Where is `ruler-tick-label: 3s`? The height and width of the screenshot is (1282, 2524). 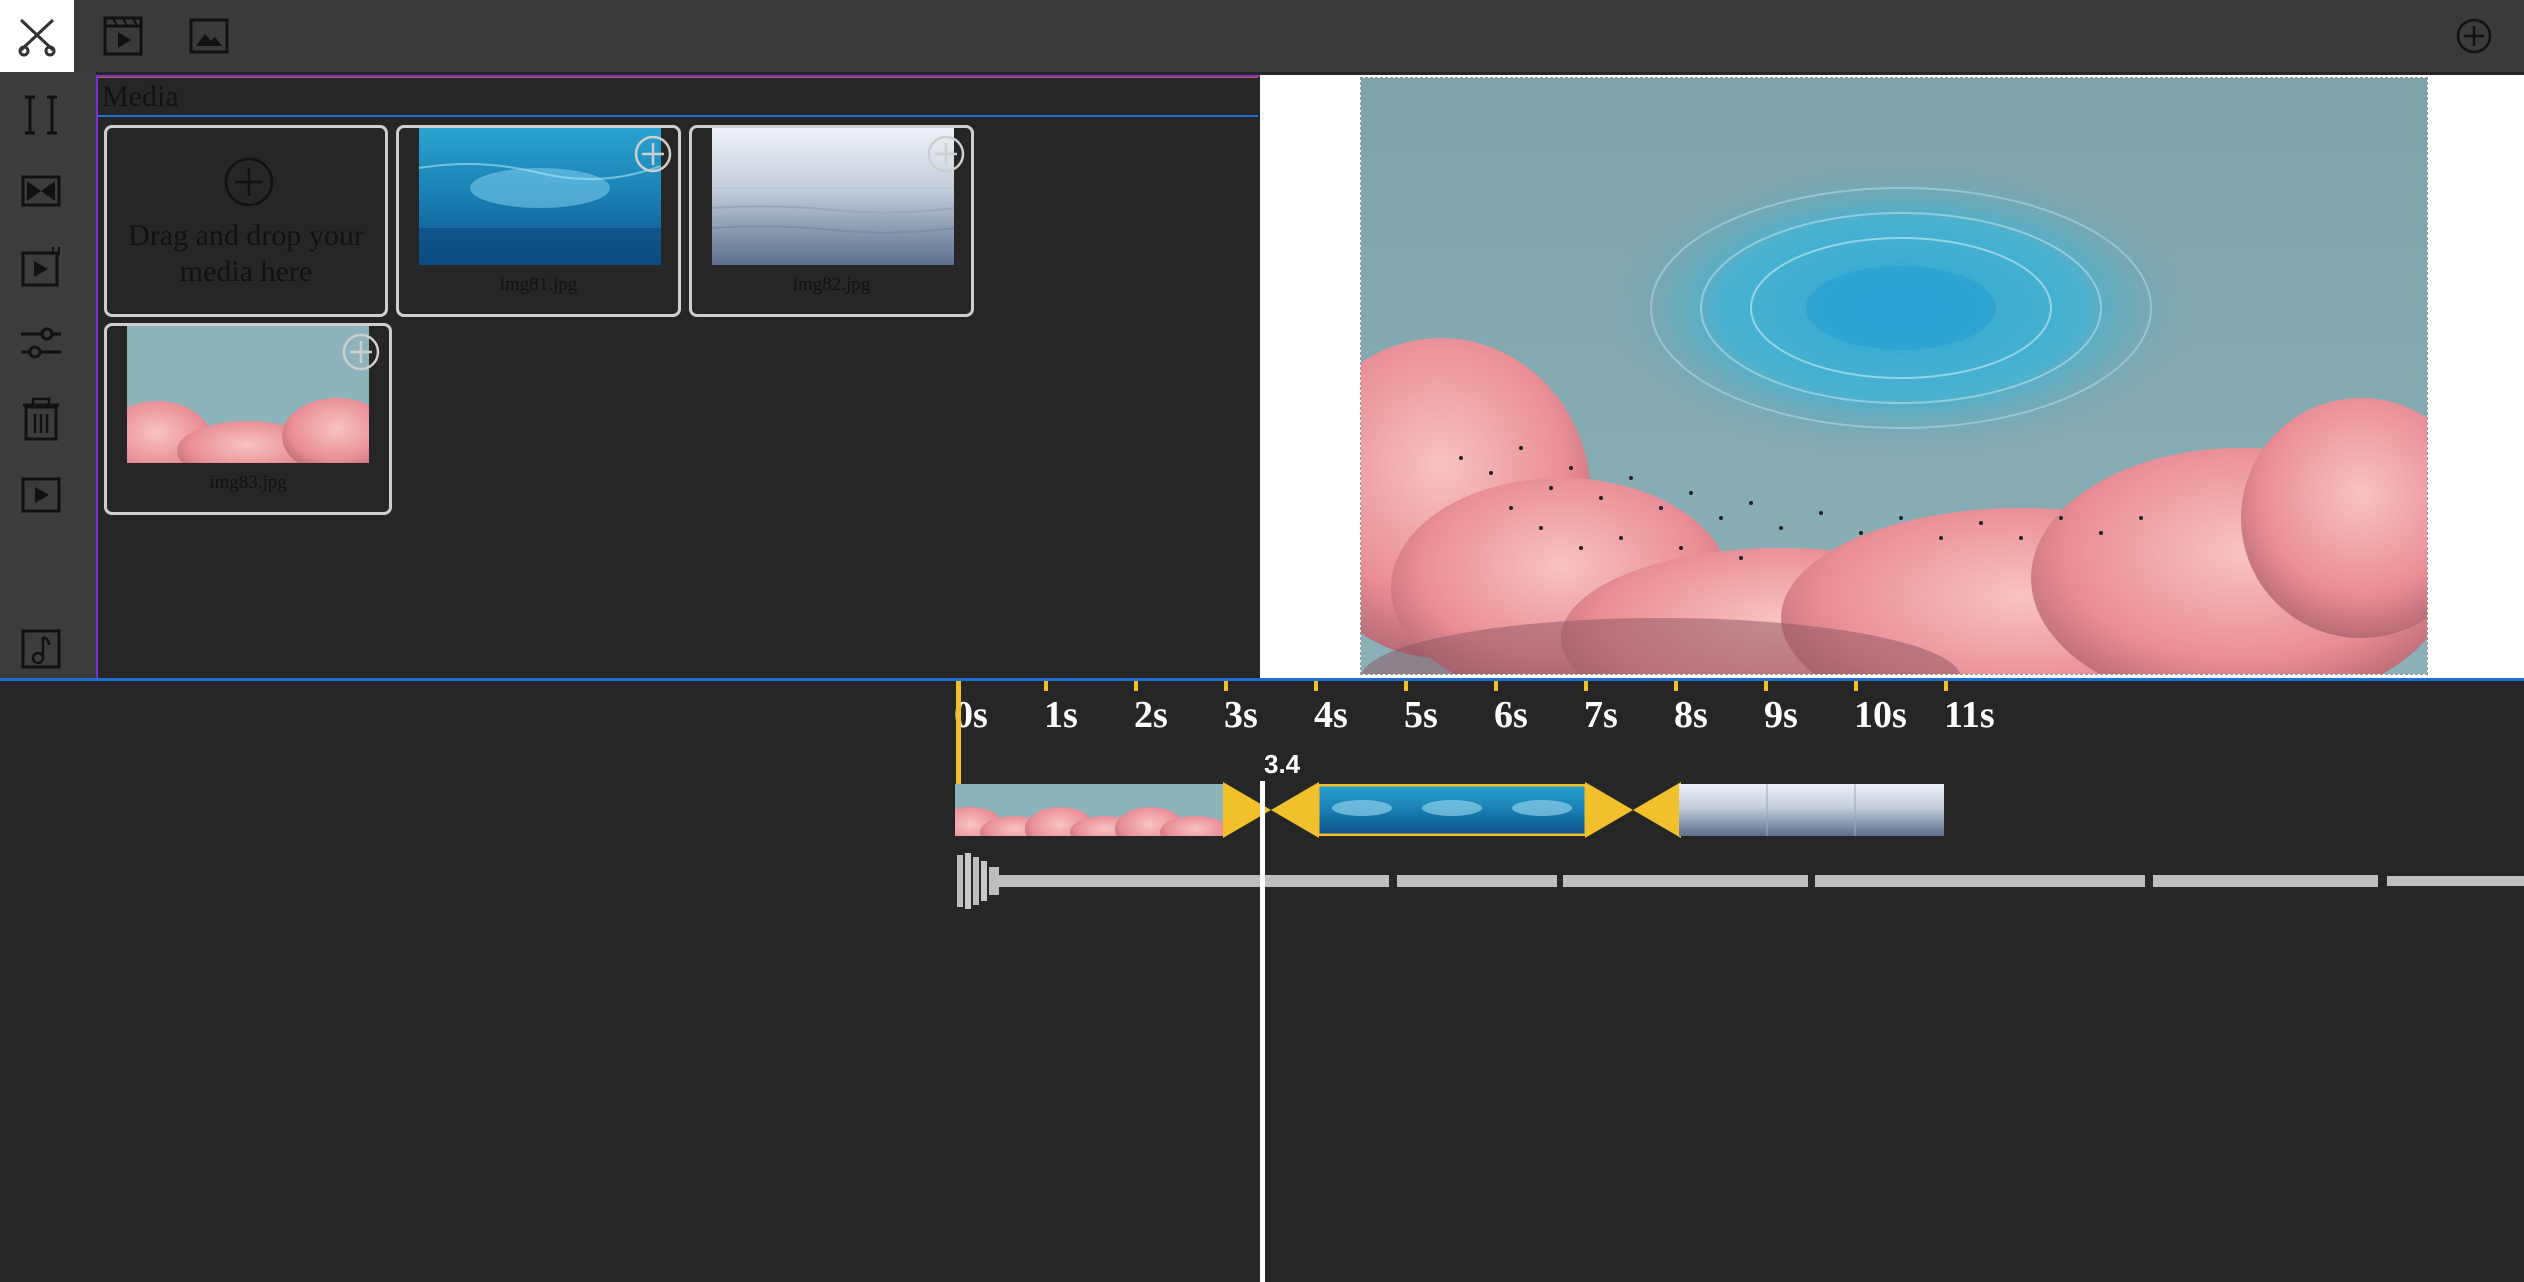 ruler-tick-label: 3s is located at coordinates (1241, 715).